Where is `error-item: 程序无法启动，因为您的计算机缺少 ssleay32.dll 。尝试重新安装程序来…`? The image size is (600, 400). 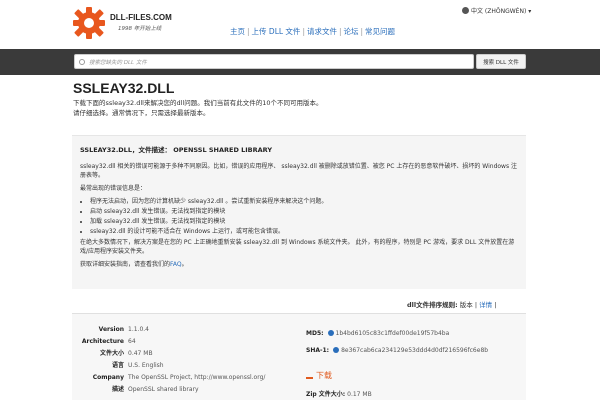 error-item: 程序无法启动，因为您的计算机缺少 ssleay32.dll 。尝试重新安装程序来… is located at coordinates (305, 201).